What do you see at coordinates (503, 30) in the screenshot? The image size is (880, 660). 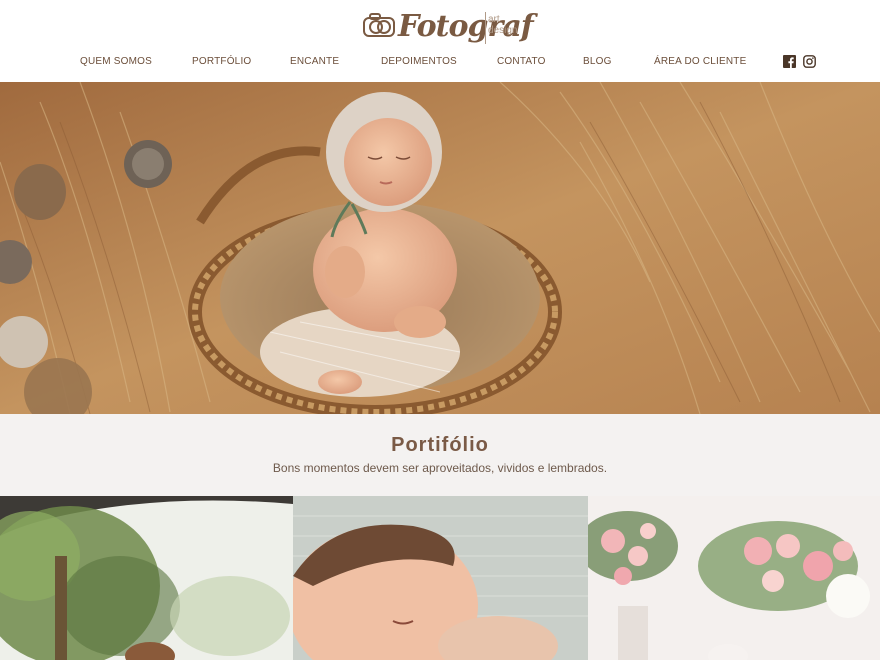 I see `logo-tagline-line2: design` at bounding box center [503, 30].